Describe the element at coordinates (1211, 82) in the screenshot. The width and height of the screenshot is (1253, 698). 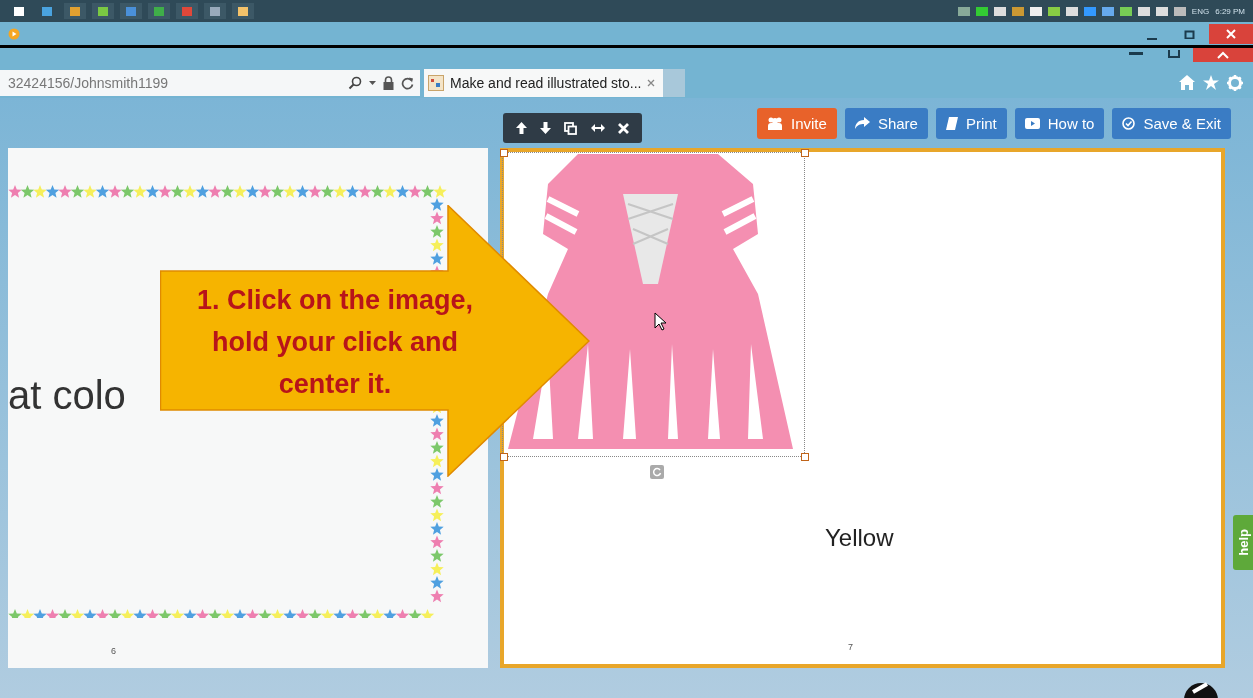
I see `star-icon` at that location.